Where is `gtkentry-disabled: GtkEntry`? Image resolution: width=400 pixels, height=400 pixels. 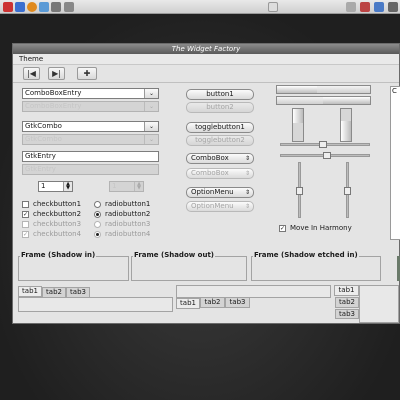 gtkentry-disabled: GtkEntry is located at coordinates (90, 169).